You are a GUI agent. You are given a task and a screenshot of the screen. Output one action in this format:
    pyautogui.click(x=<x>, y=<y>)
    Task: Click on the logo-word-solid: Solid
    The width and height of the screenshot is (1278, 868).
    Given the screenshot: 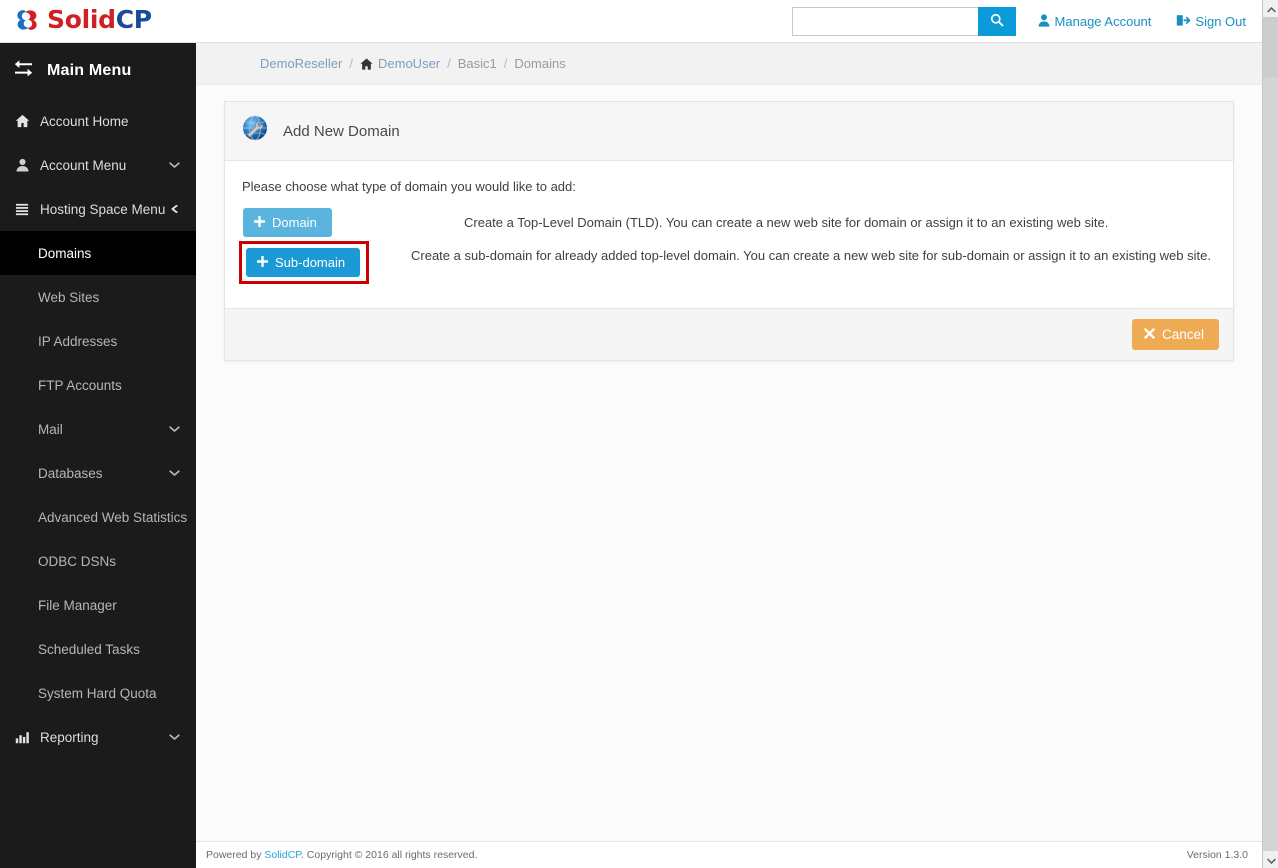 What is the action you would take?
    pyautogui.click(x=81, y=19)
    